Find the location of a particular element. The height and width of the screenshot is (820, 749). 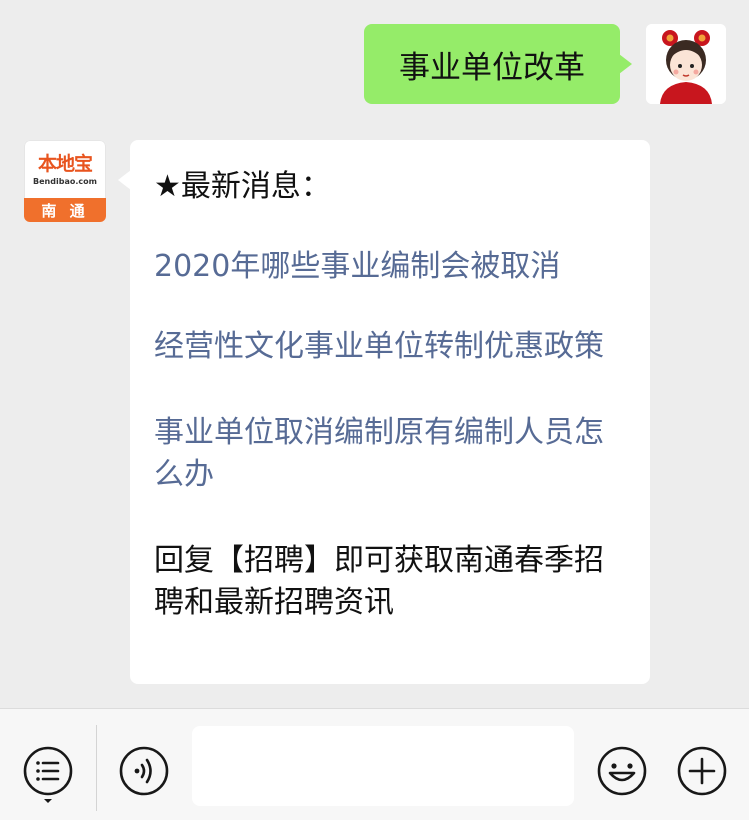

user-avatar-image is located at coordinates (686, 64).